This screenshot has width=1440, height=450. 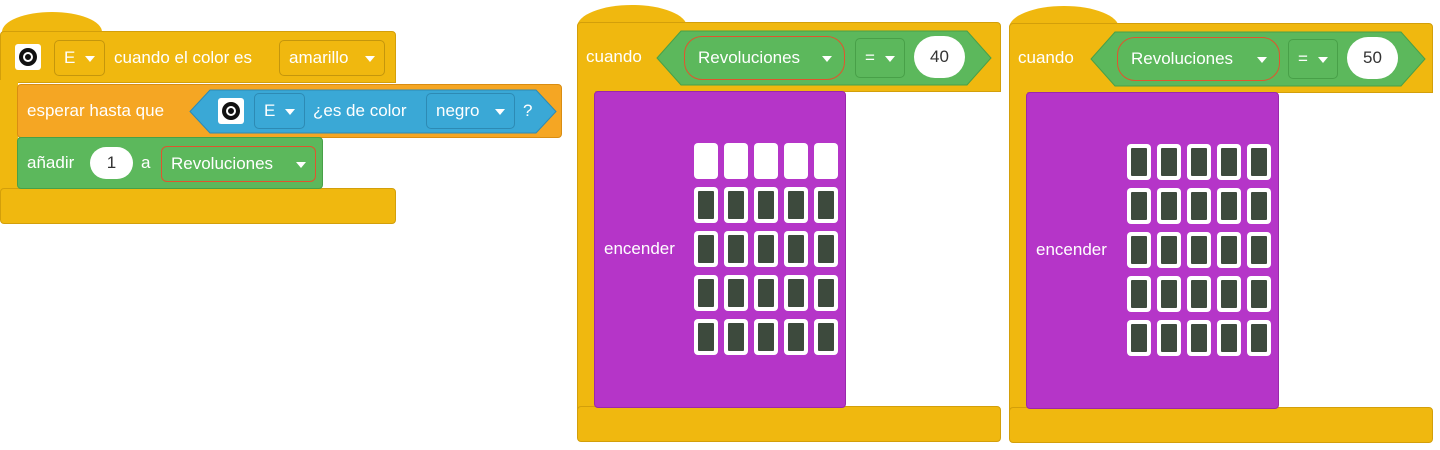 What do you see at coordinates (96, 110) in the screenshot?
I see `wait-until-label: esperar hasta que` at bounding box center [96, 110].